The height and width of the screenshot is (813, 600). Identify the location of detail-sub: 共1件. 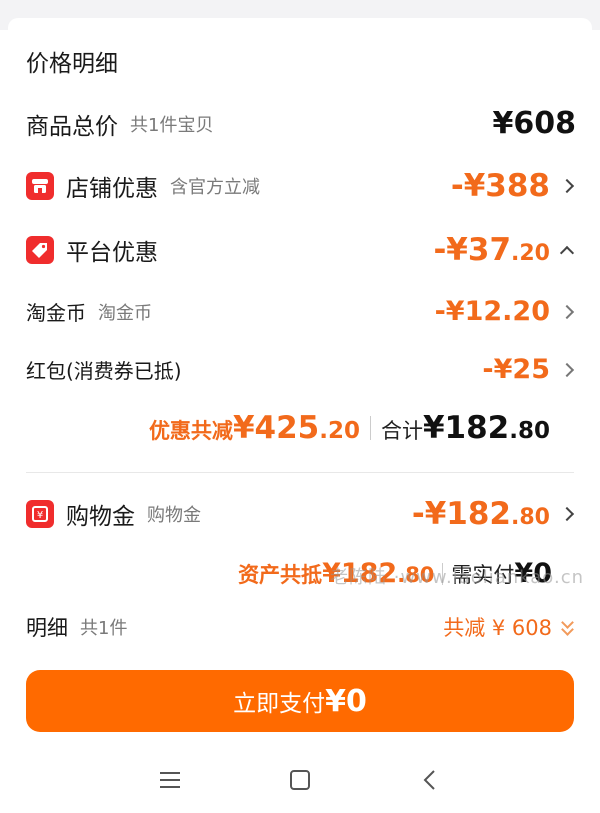
(104, 628).